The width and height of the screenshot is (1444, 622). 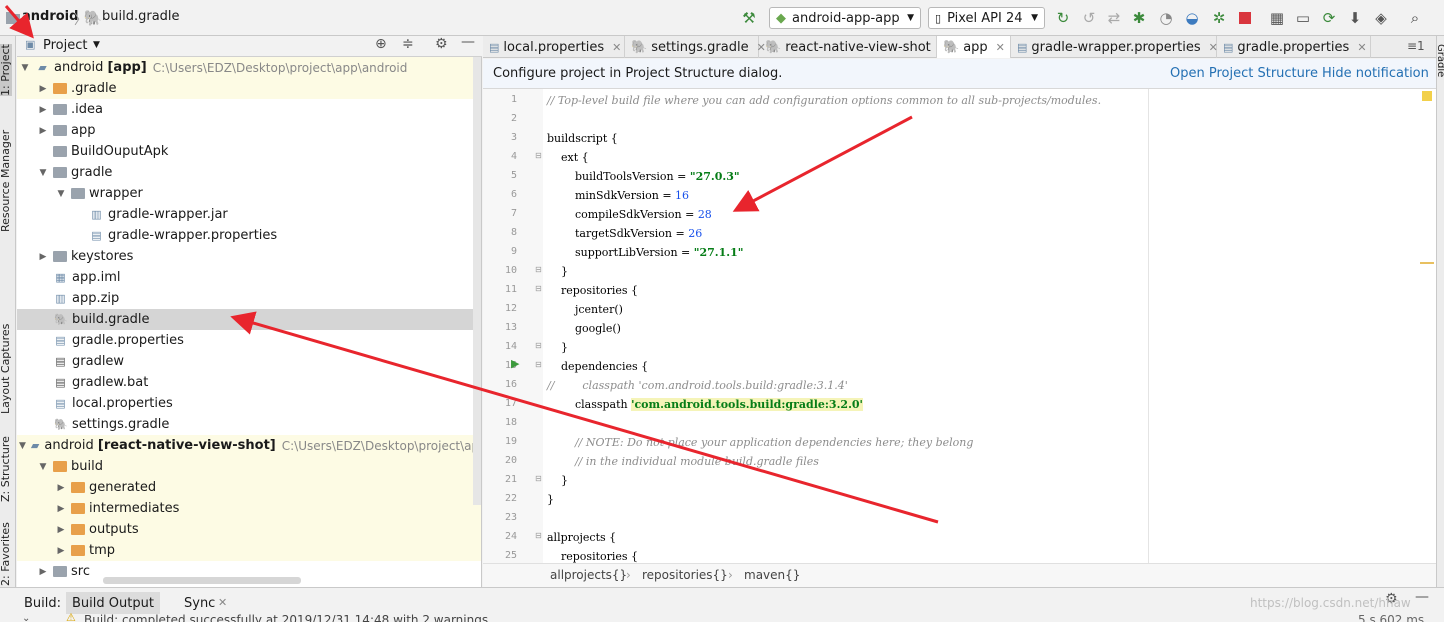 What do you see at coordinates (1192, 18) in the screenshot?
I see `profiler-icon: ◒` at bounding box center [1192, 18].